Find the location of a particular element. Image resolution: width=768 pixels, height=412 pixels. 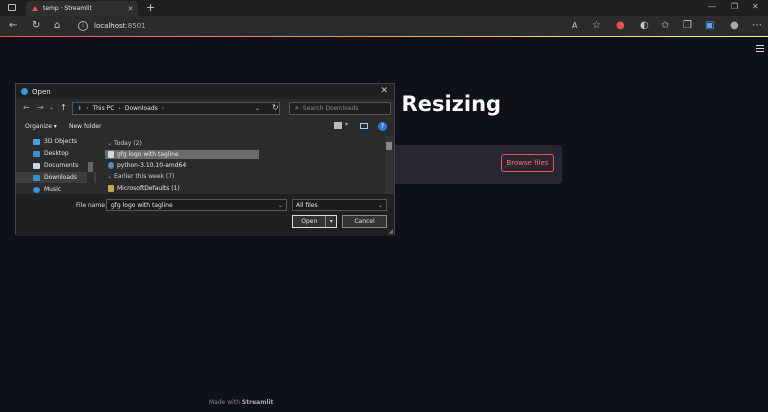

page-title: e Resizing is located at coordinates (441, 104).